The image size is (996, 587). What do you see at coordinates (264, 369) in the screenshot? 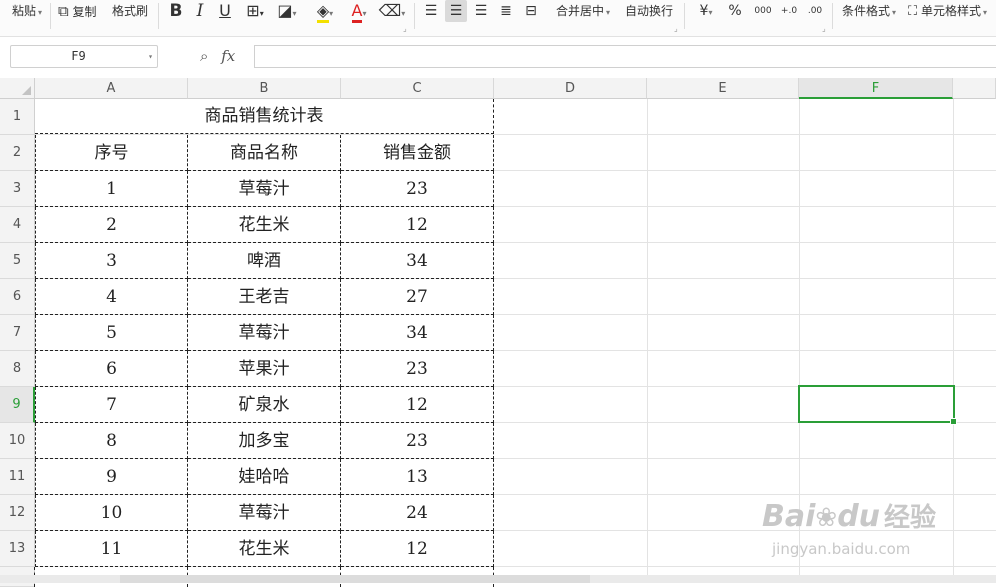
I see `table-cell: 苹果汁` at bounding box center [264, 369].